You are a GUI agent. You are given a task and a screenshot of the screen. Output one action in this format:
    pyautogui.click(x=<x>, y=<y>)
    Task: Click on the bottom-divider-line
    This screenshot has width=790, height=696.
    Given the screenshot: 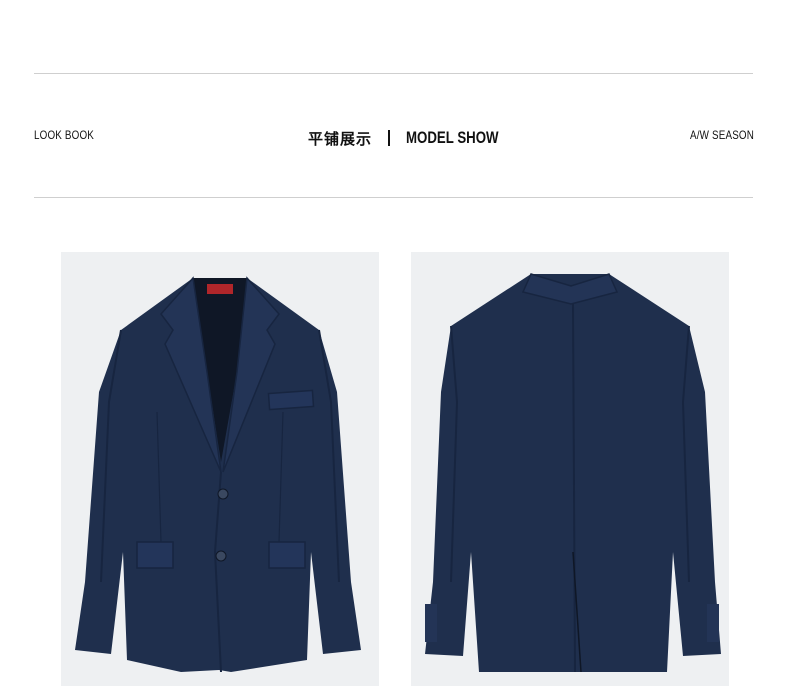 What is the action you would take?
    pyautogui.click(x=393, y=197)
    